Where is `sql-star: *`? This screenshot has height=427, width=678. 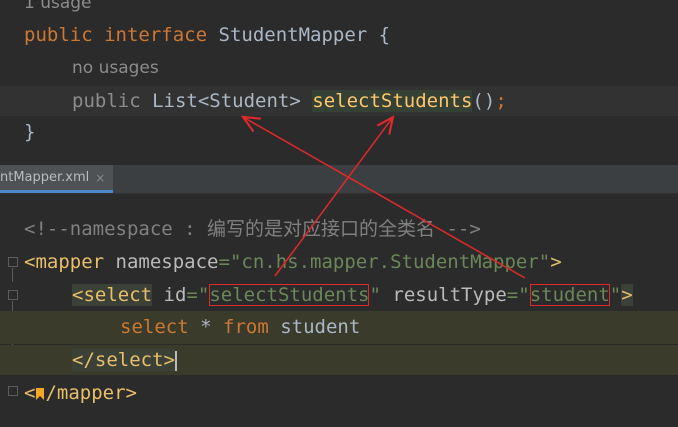 sql-star: * is located at coordinates (206, 327).